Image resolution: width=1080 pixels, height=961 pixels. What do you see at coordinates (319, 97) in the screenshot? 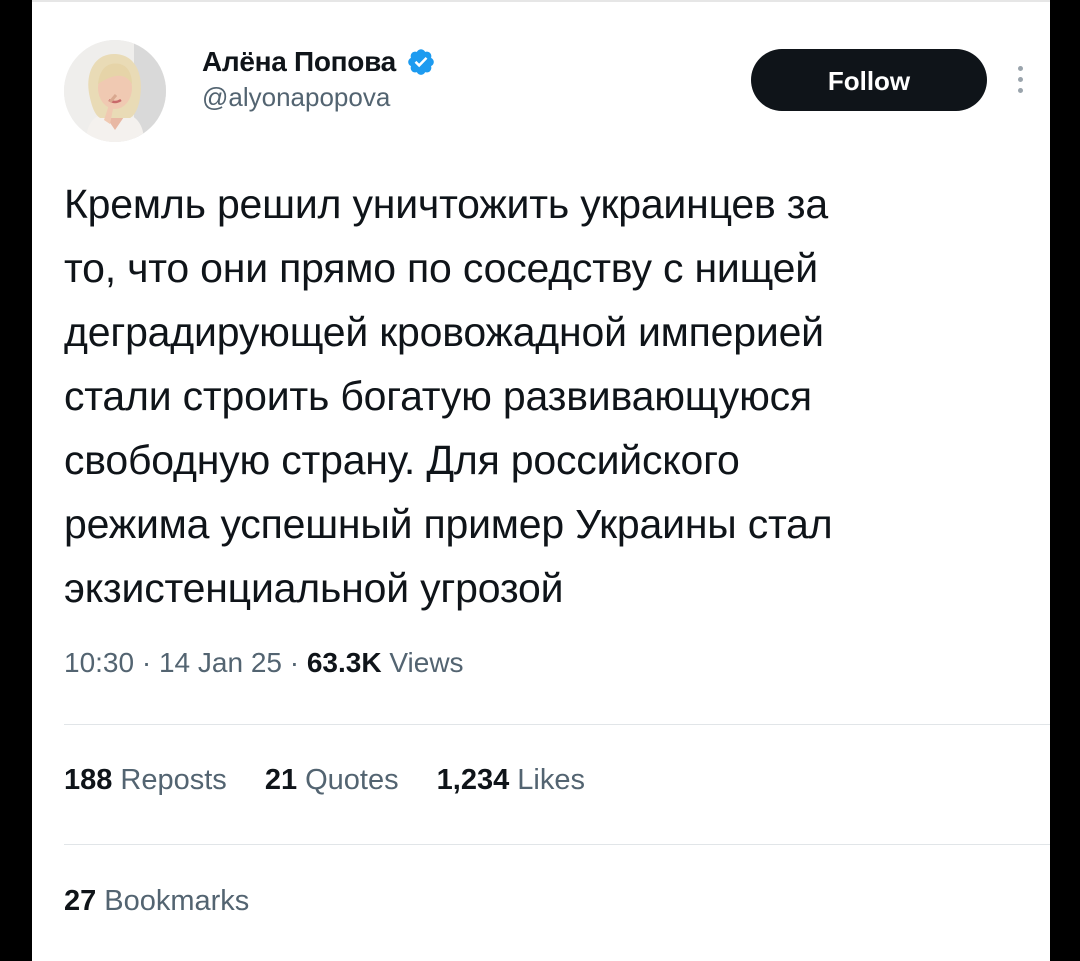
I see `author-handle: @alyonapopova` at bounding box center [319, 97].